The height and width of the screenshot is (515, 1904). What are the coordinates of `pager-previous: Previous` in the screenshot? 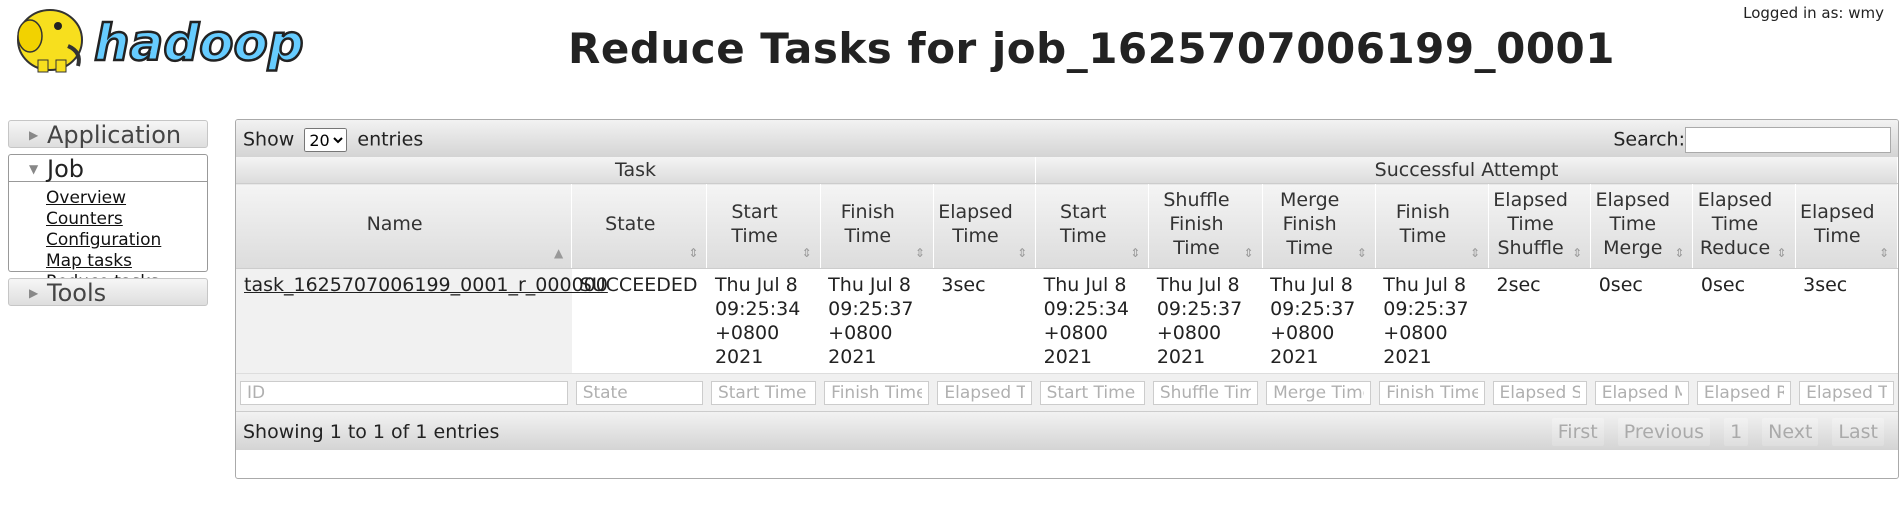 It's located at (1664, 432).